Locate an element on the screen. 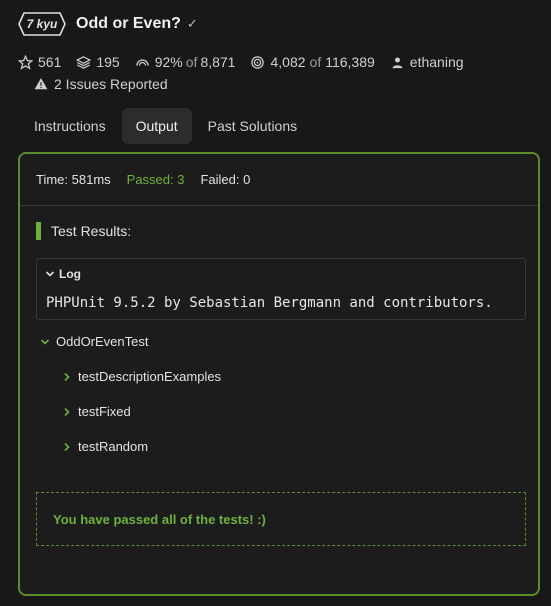  log-toggle: Log is located at coordinates (63, 274).